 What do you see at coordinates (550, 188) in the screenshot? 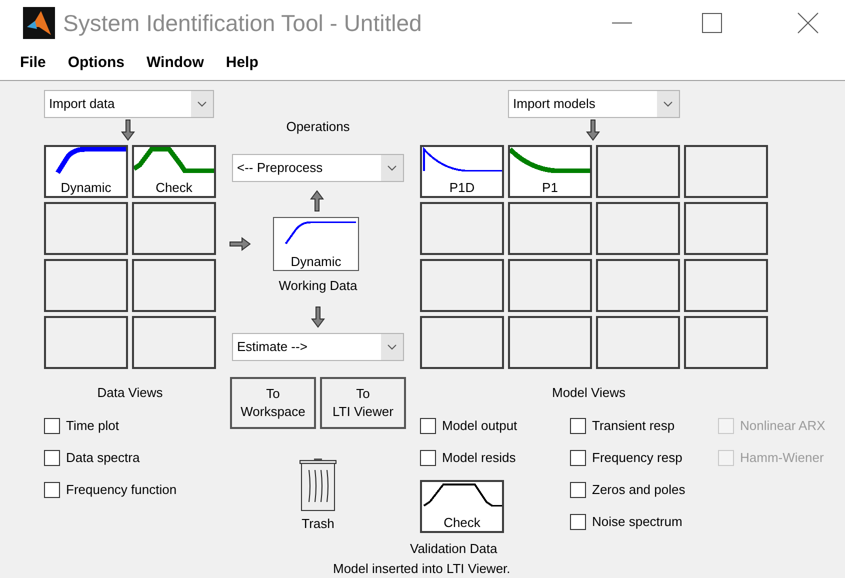
I see `tile-label: P1` at bounding box center [550, 188].